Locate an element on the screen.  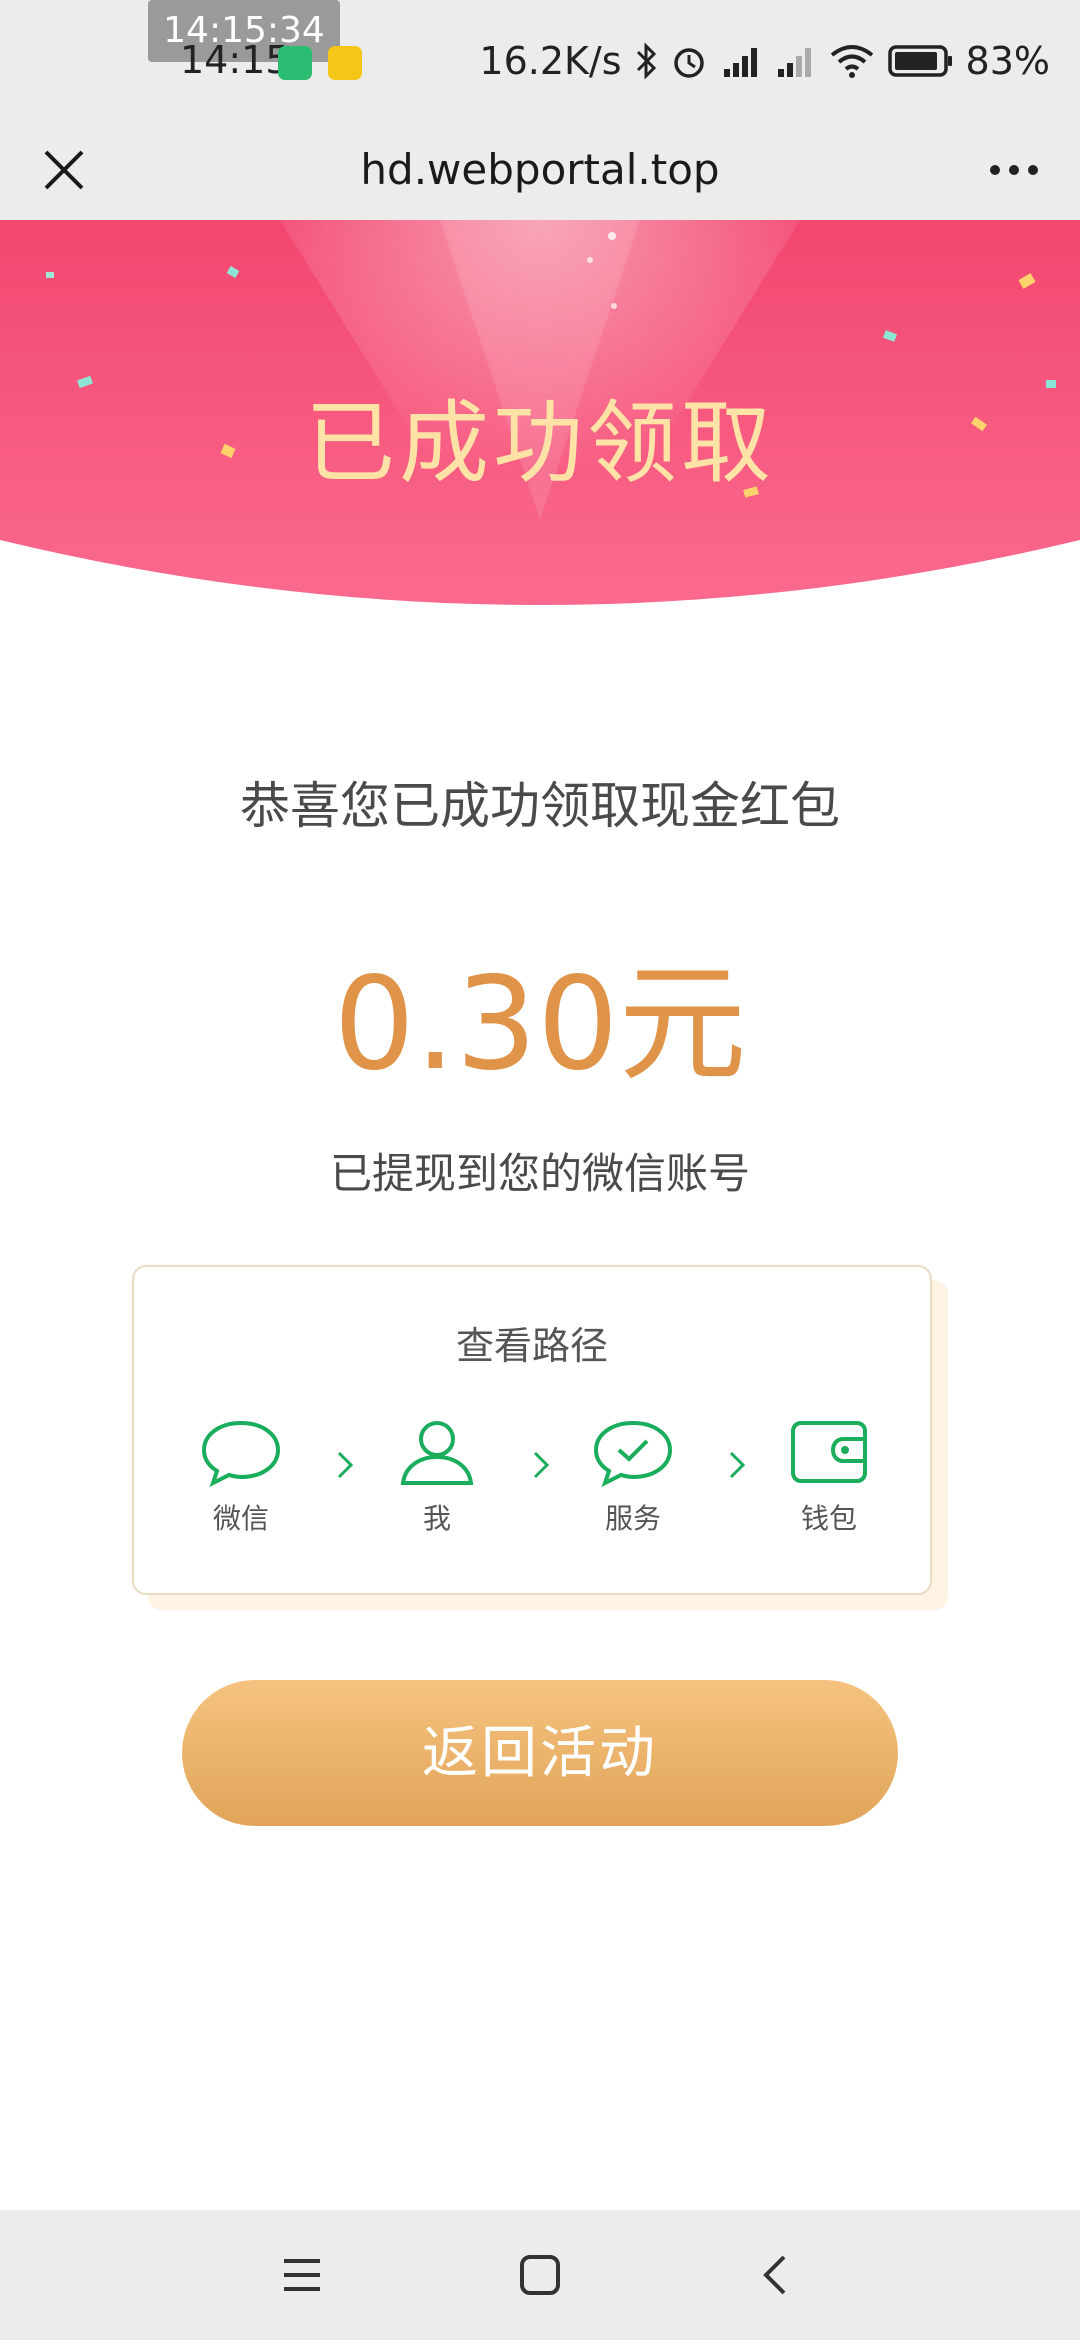
home-nav-button is located at coordinates (540, 2275).